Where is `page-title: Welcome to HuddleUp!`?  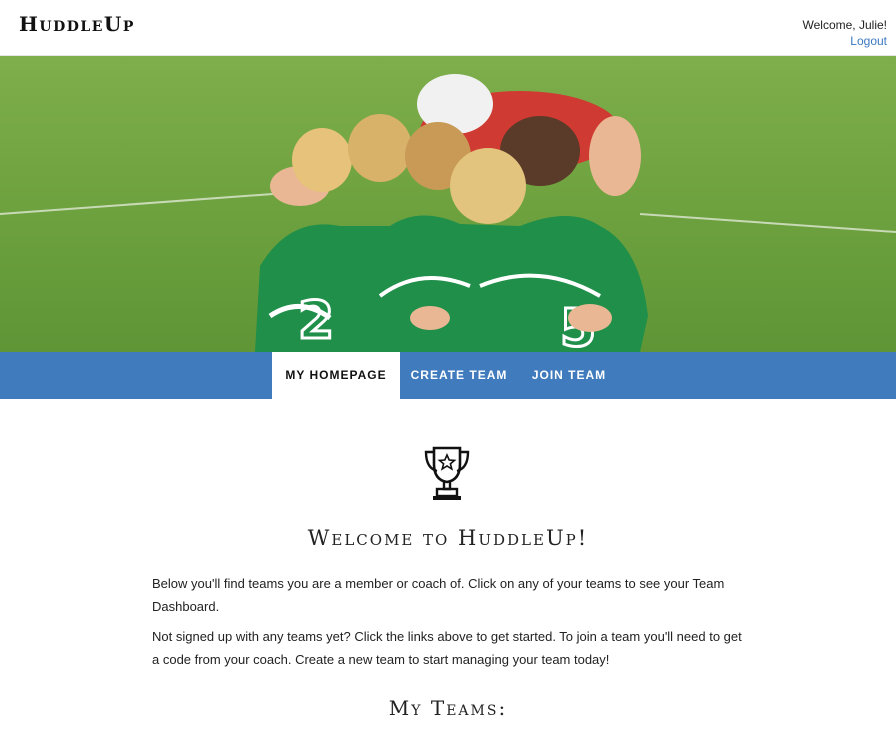
page-title: Welcome to HuddleUp! is located at coordinates (448, 538).